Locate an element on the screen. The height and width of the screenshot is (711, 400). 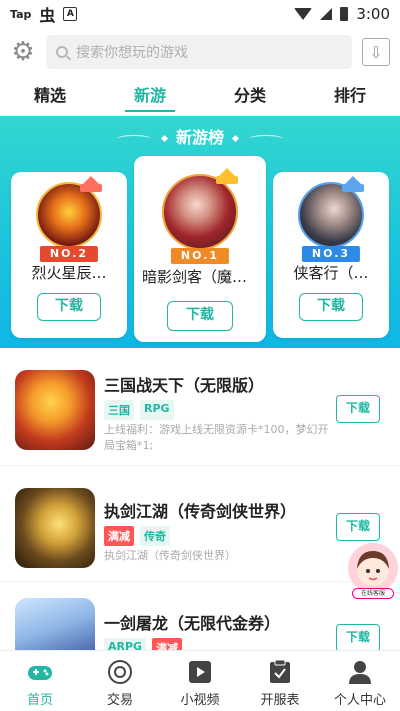
nav-trade: 交易 is located at coordinates (120, 681).